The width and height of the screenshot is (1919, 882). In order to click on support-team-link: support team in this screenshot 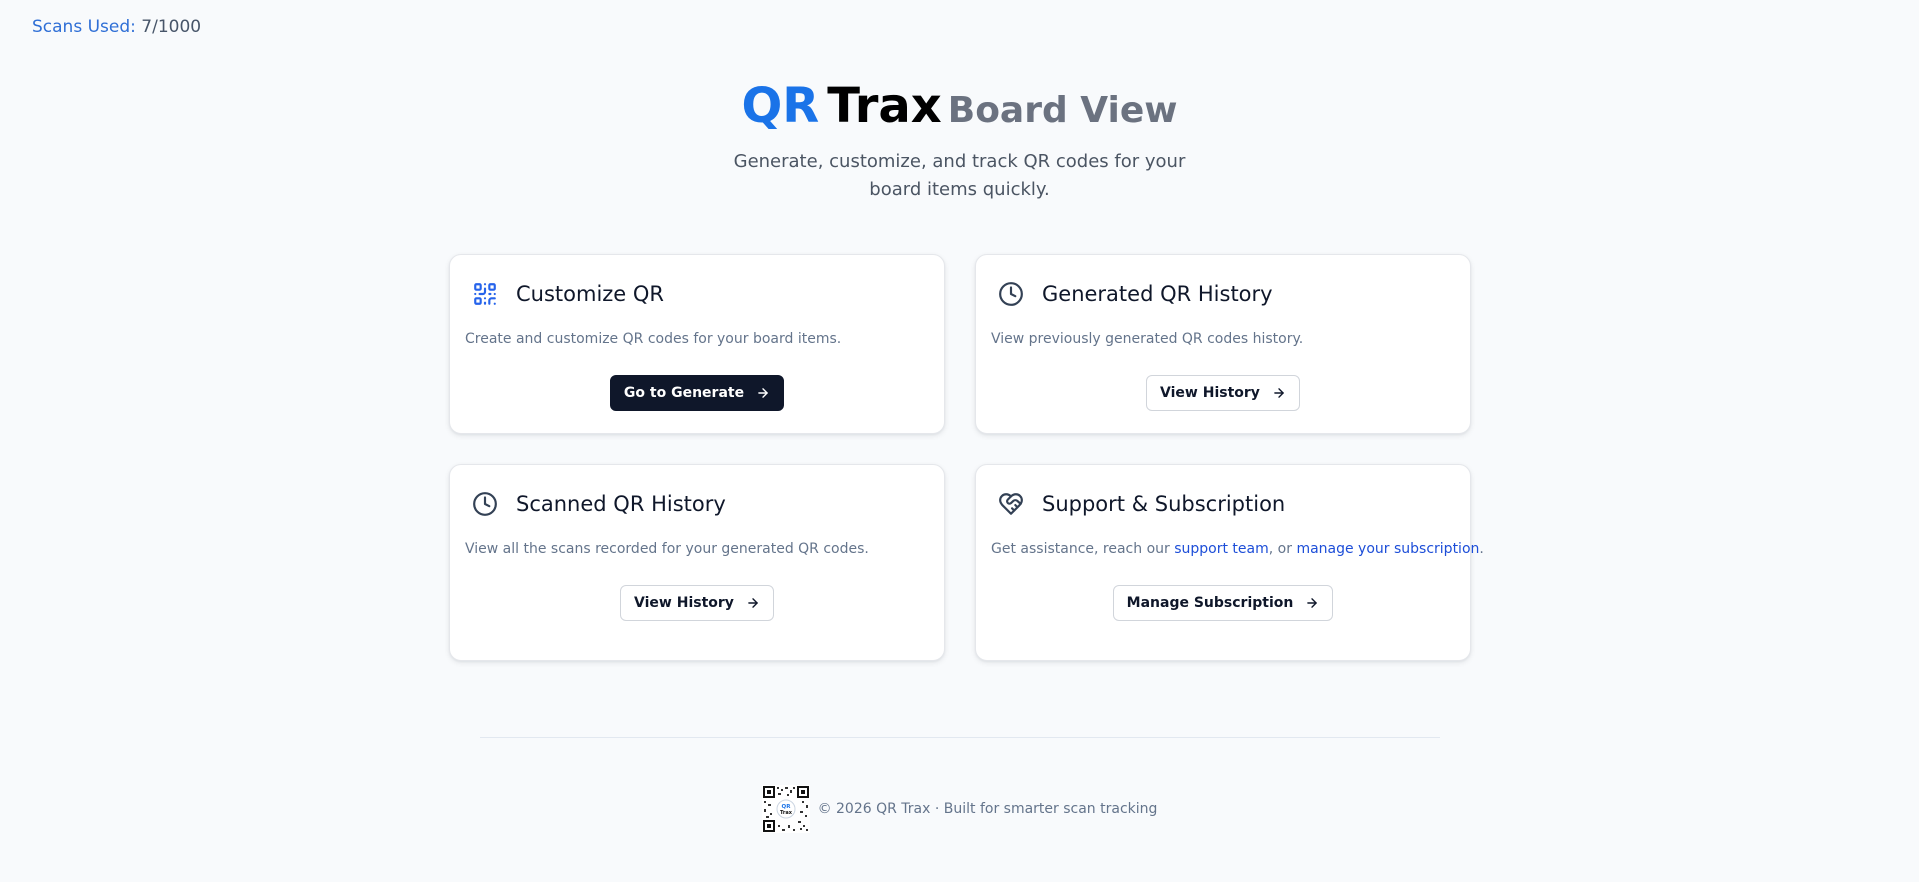, I will do `click(1221, 549)`.